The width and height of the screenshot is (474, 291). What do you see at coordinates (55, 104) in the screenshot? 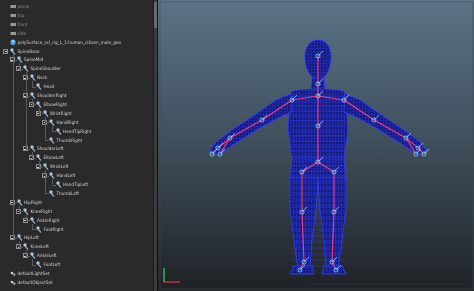
I see `outliner-item-label: ElbowRight` at bounding box center [55, 104].